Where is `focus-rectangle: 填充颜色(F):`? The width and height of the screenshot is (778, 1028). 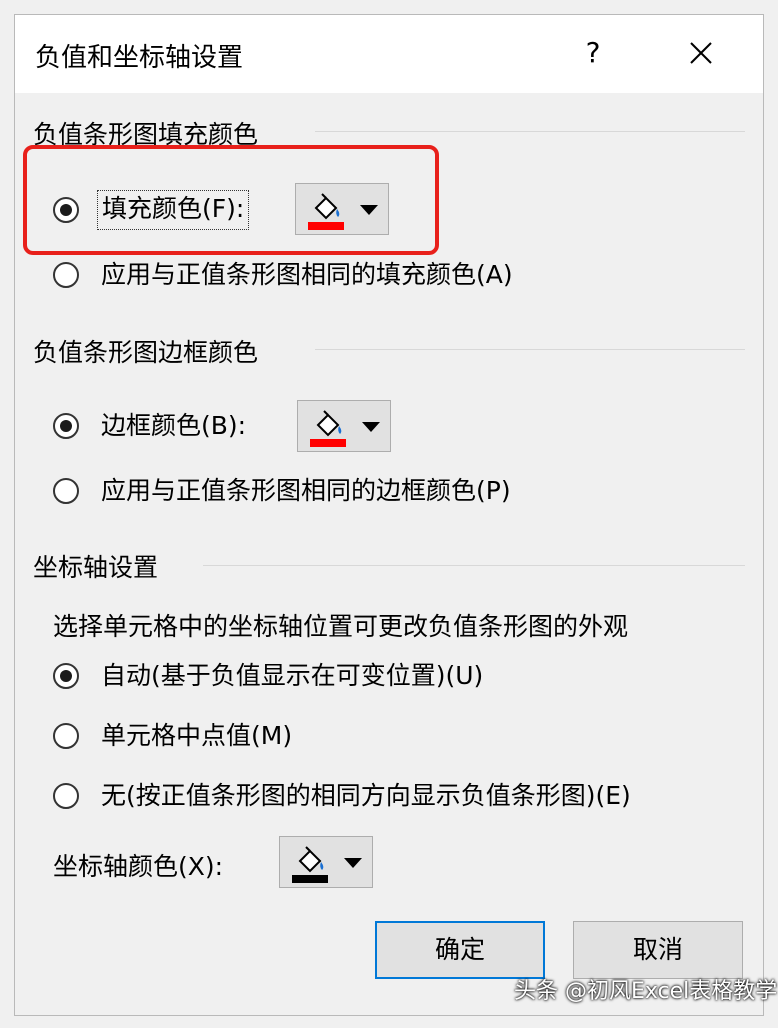 focus-rectangle: 填充颜色(F): is located at coordinates (173, 210).